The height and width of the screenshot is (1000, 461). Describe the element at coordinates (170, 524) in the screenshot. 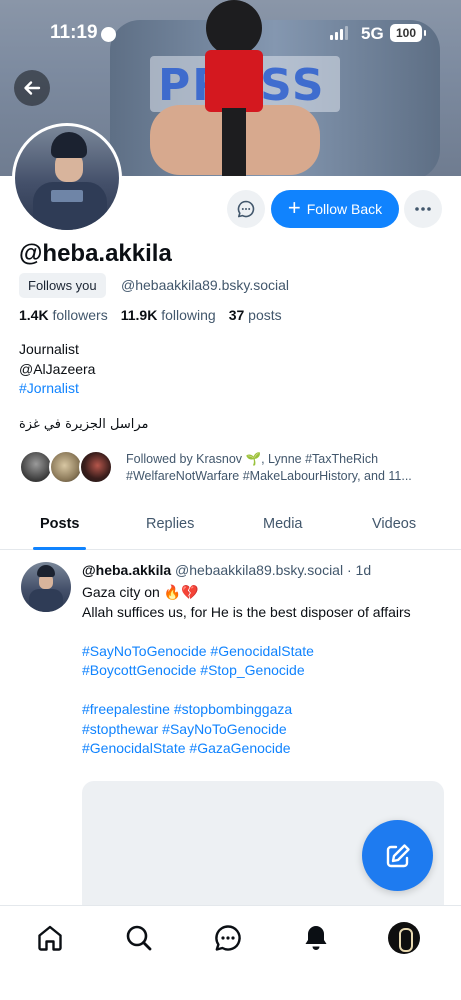

I see `tab-replies: Replies` at that location.